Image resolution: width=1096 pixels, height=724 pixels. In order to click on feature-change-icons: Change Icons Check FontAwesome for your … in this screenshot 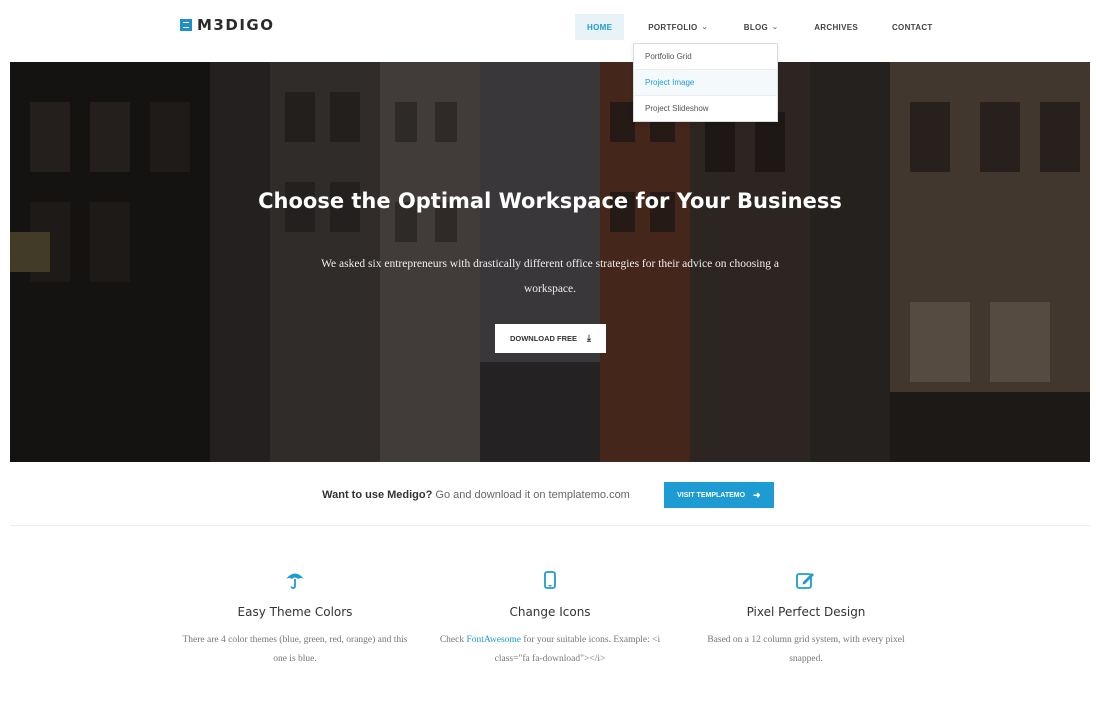, I will do `click(550, 618)`.